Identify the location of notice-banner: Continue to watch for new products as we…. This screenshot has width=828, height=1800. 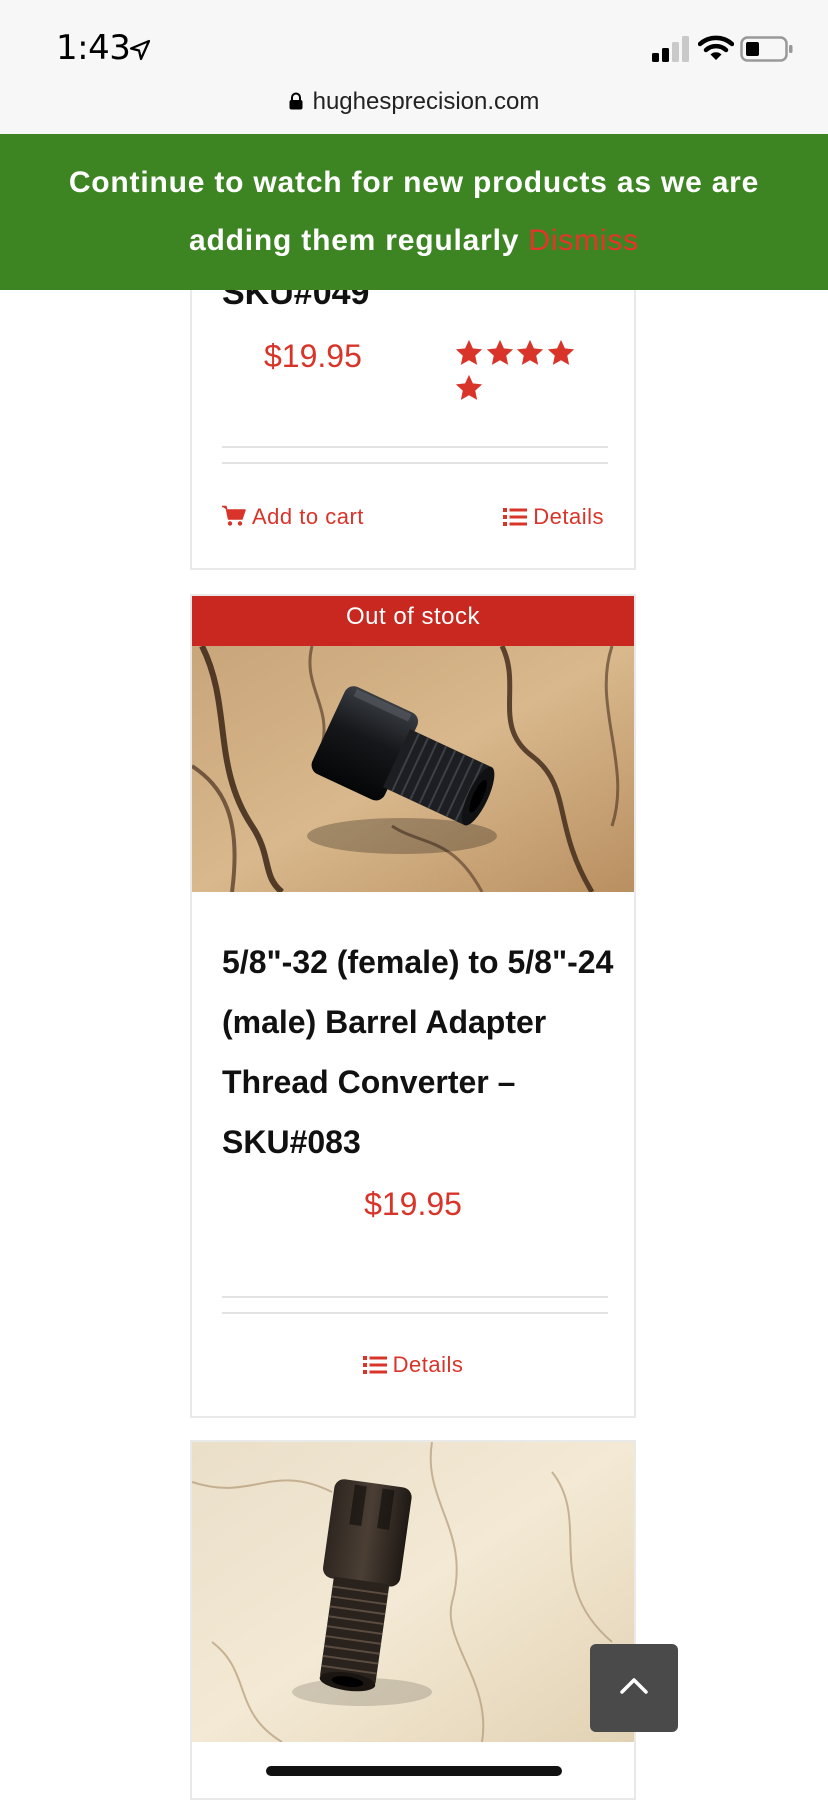
(414, 212).